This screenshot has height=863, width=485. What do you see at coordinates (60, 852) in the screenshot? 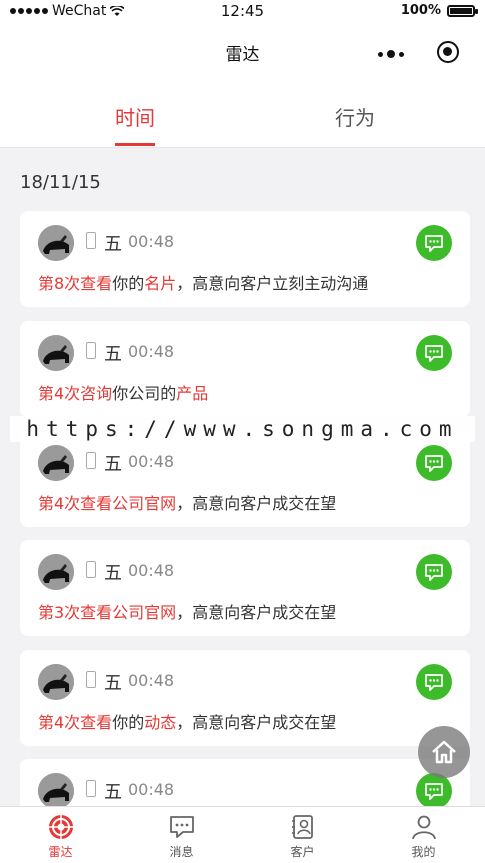
I see `tab-radar-label: 雷达` at bounding box center [60, 852].